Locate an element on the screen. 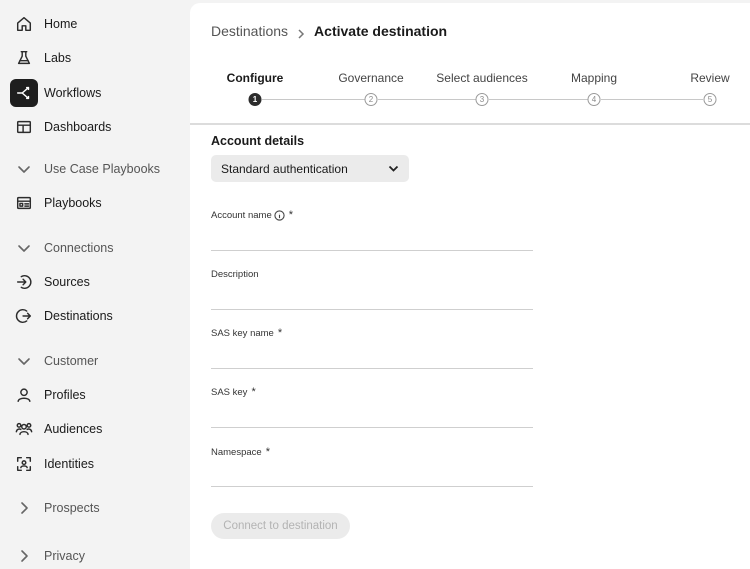 This screenshot has width=750, height=569. sidebar-item-label: Audiences is located at coordinates (73, 429).